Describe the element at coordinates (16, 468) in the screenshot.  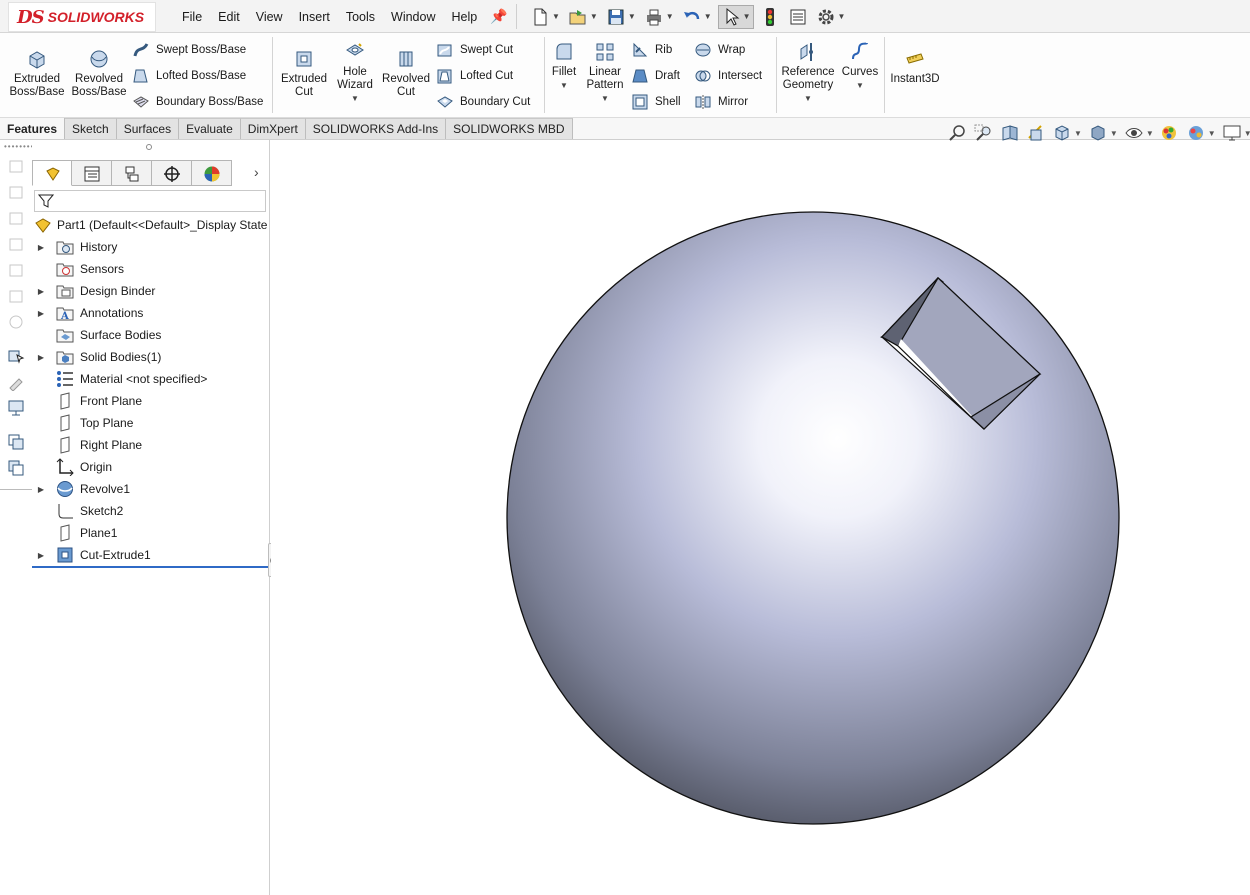
I see `paste-icon` at that location.